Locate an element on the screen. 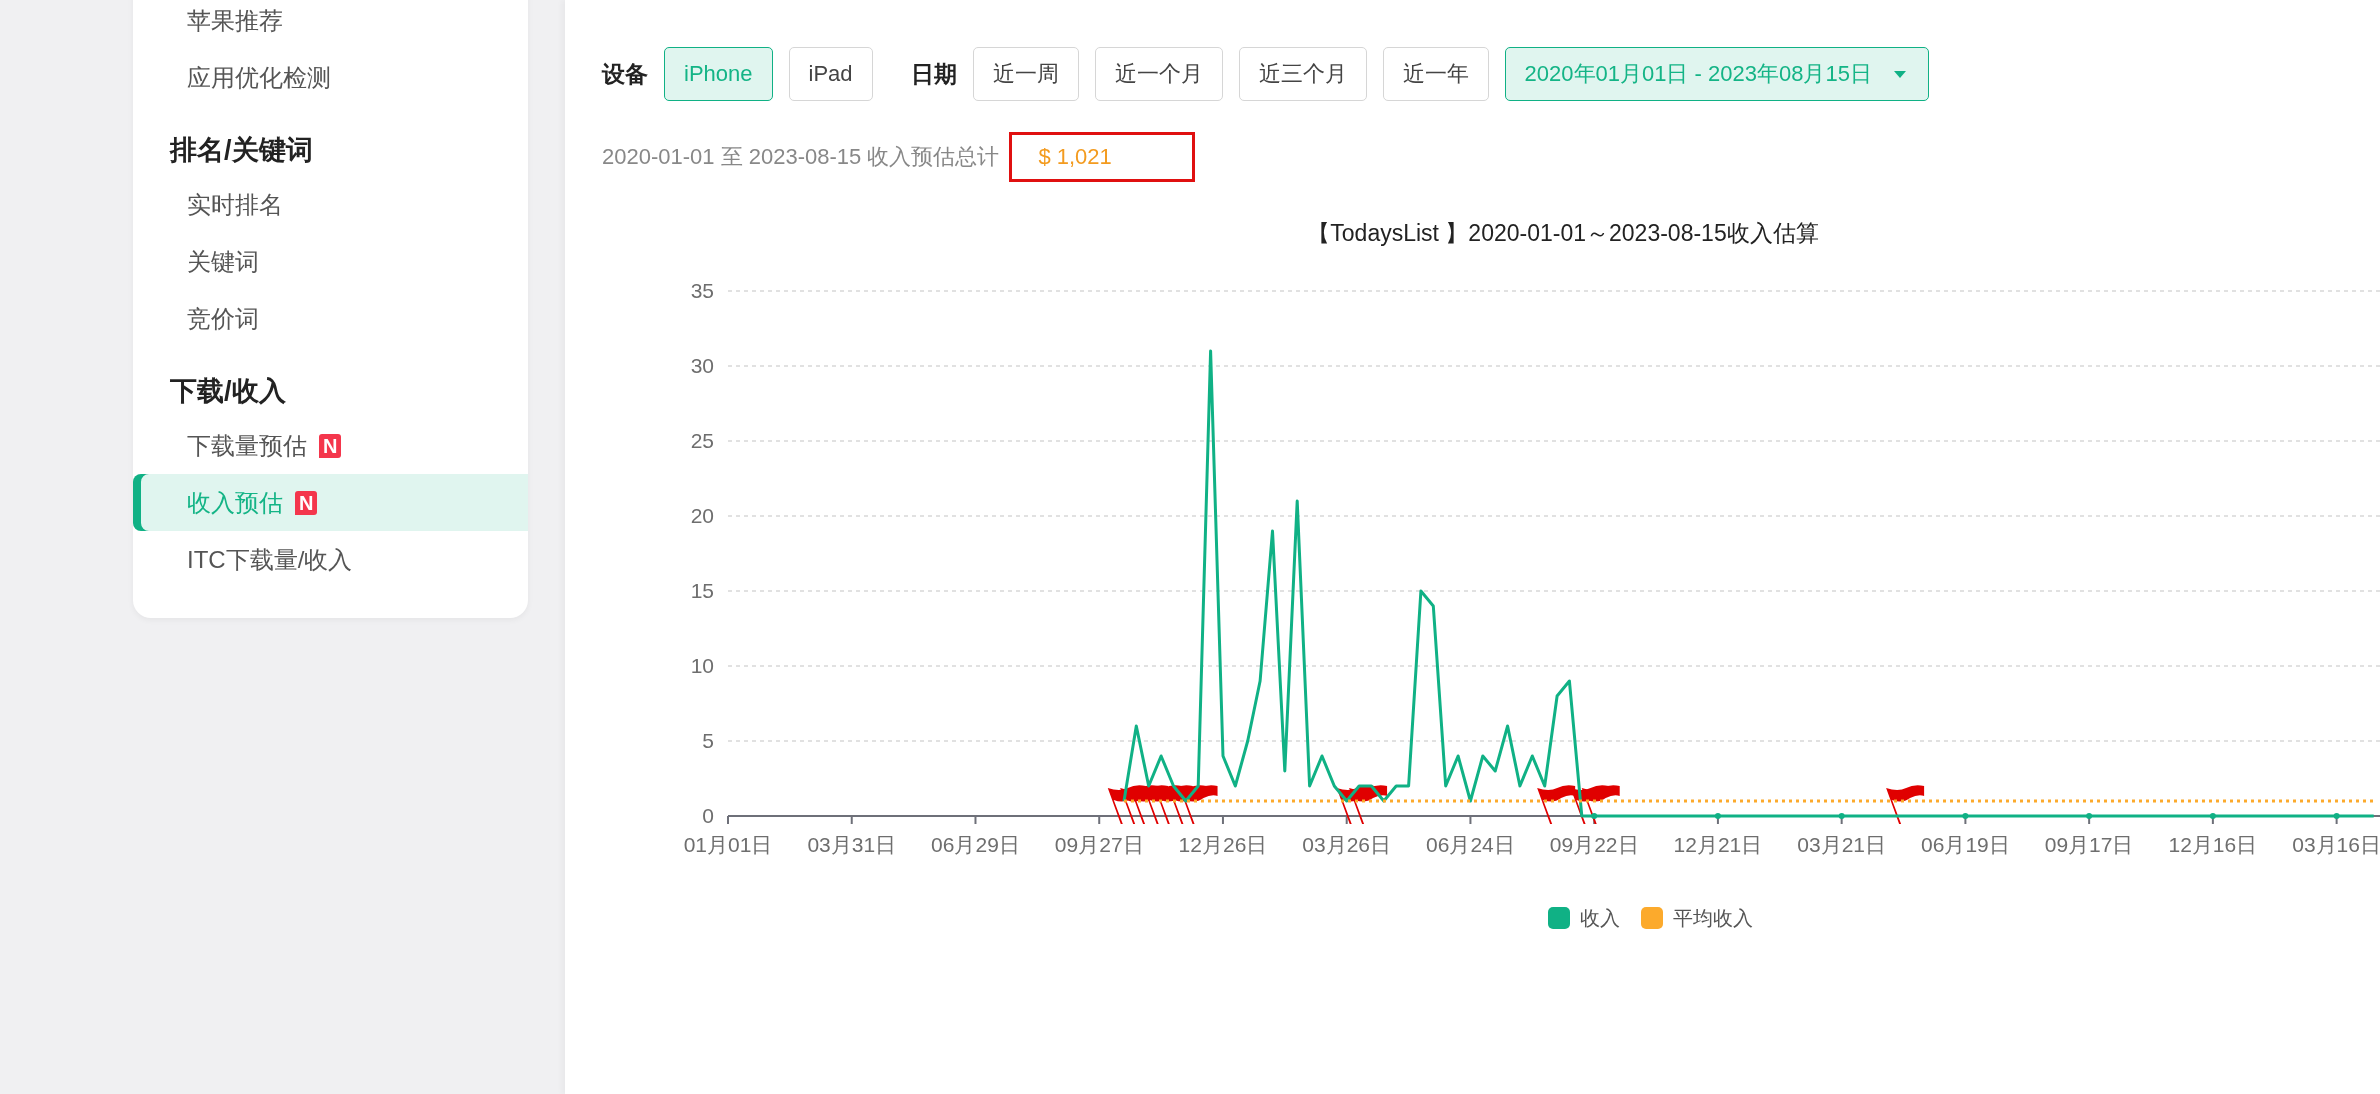  x-axis-label: 09月22日 is located at coordinates (1594, 844).